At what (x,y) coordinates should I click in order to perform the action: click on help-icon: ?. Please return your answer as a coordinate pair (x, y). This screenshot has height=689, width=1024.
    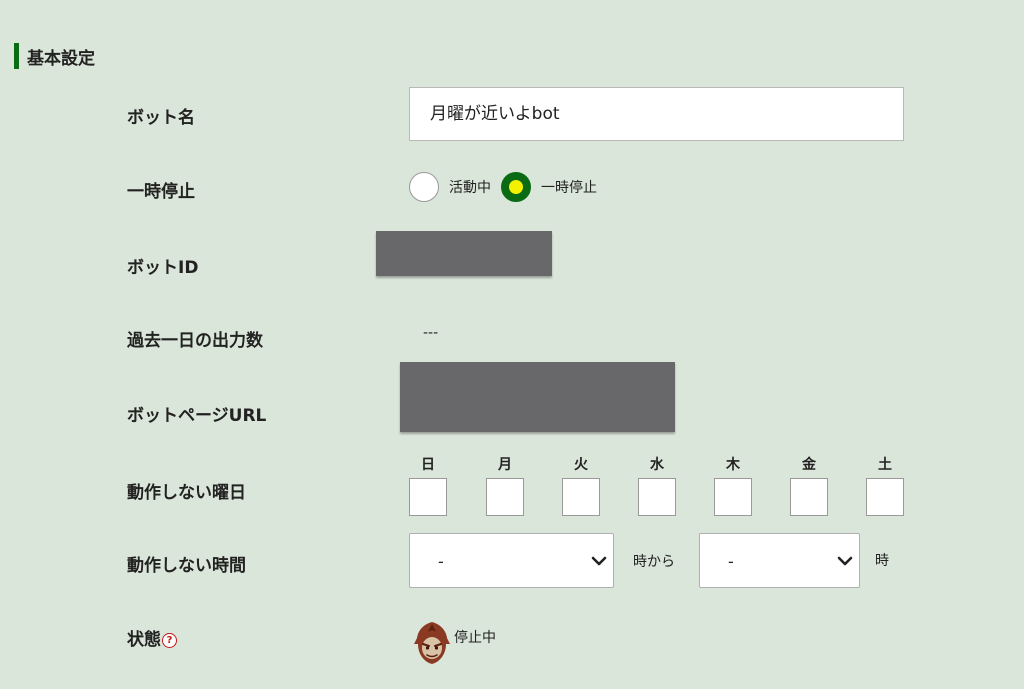
    Looking at the image, I should click on (169, 640).